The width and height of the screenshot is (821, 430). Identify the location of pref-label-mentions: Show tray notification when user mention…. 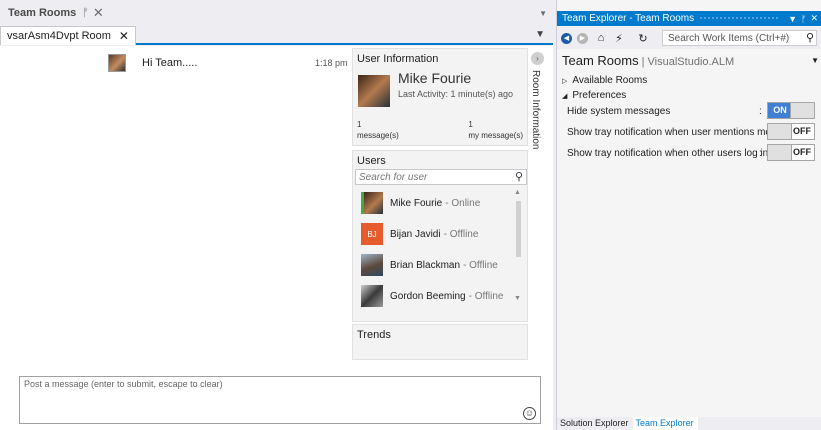
(672, 132).